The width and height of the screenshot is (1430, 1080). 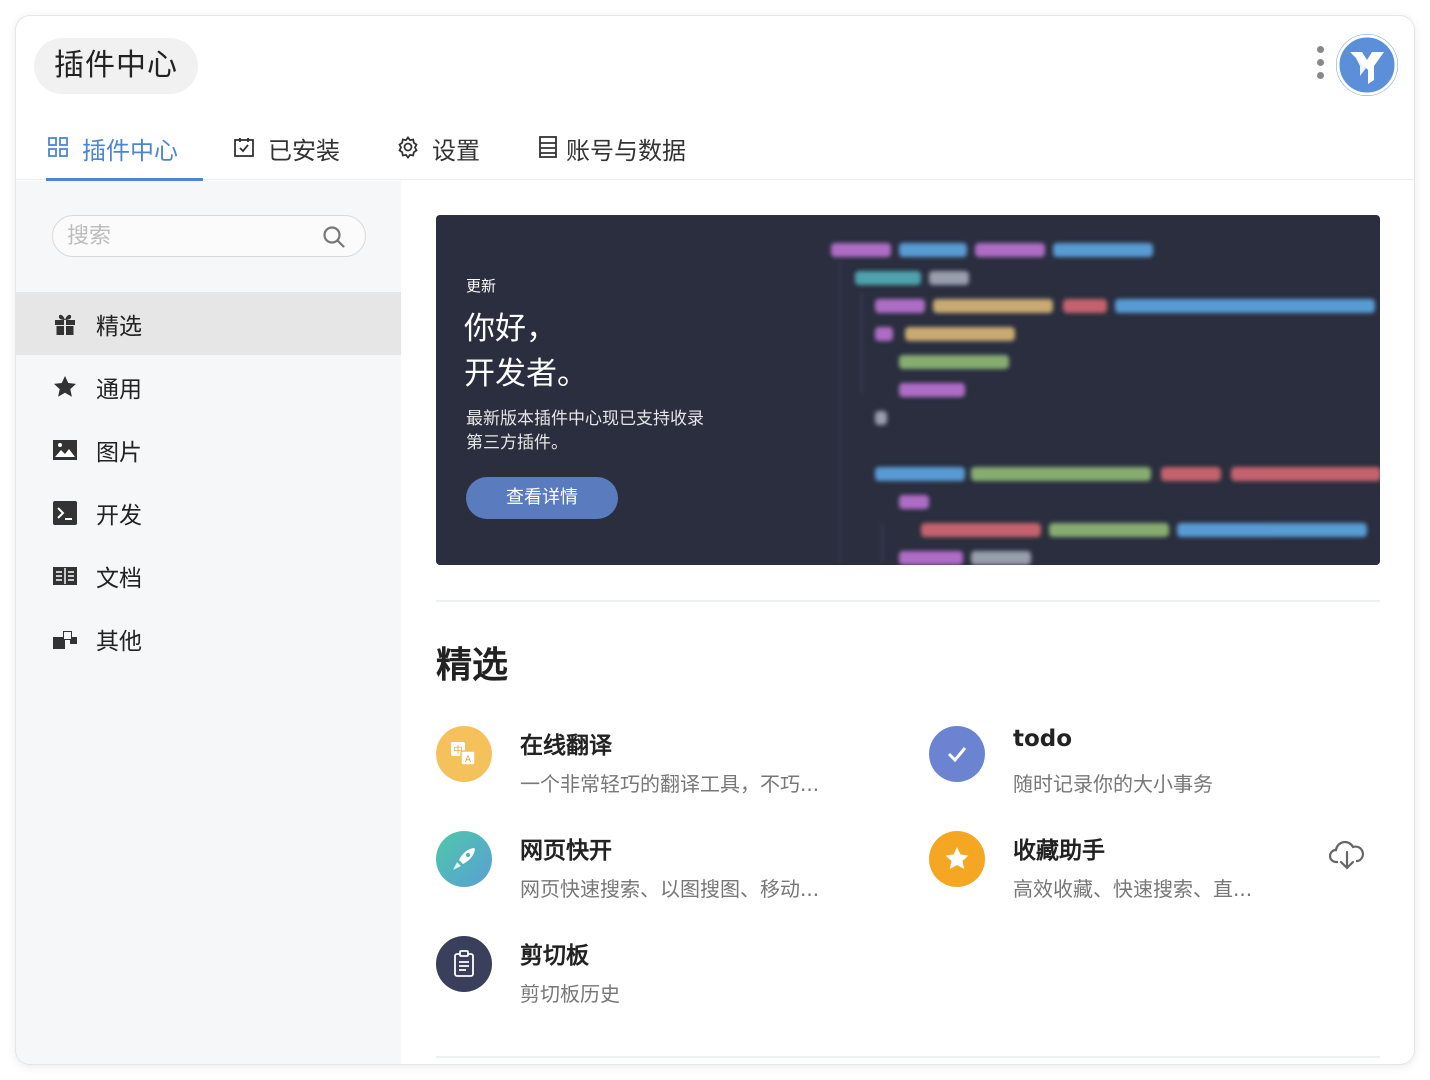 I want to click on tab-account-data: 账号与数据, so click(x=611, y=148).